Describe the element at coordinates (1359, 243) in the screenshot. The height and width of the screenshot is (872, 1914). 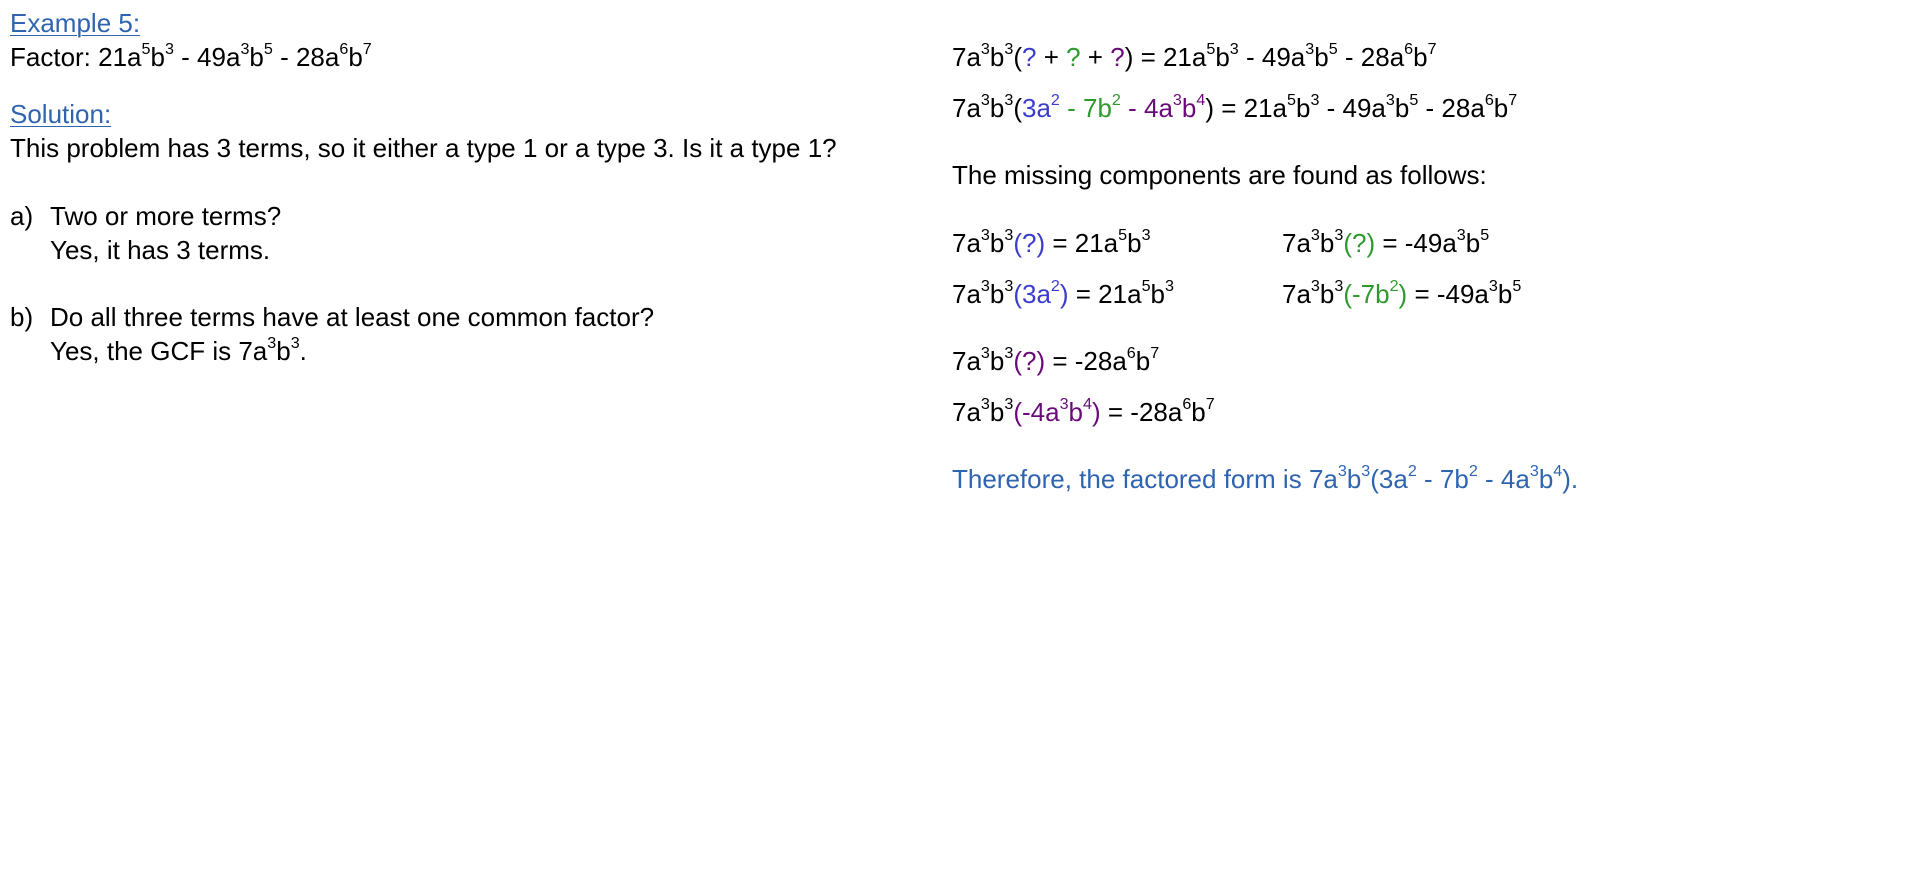
I see `math-term: (?)` at that location.